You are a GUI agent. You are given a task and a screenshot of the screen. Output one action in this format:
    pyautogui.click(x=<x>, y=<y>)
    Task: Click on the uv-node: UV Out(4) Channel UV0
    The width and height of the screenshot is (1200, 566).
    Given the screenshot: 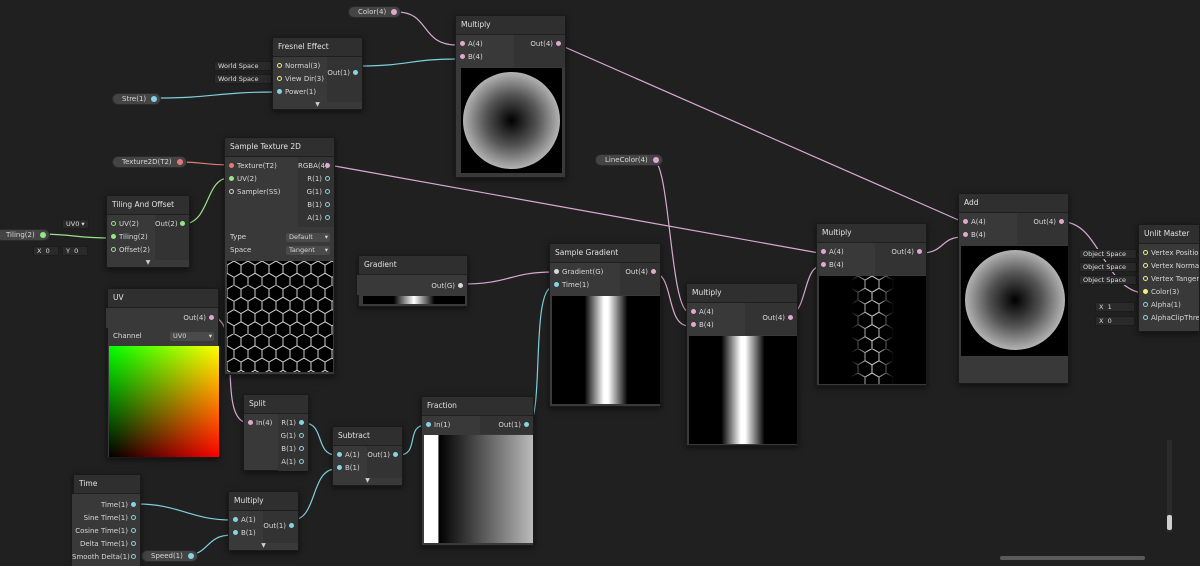 What is the action you would take?
    pyautogui.click(x=162, y=373)
    